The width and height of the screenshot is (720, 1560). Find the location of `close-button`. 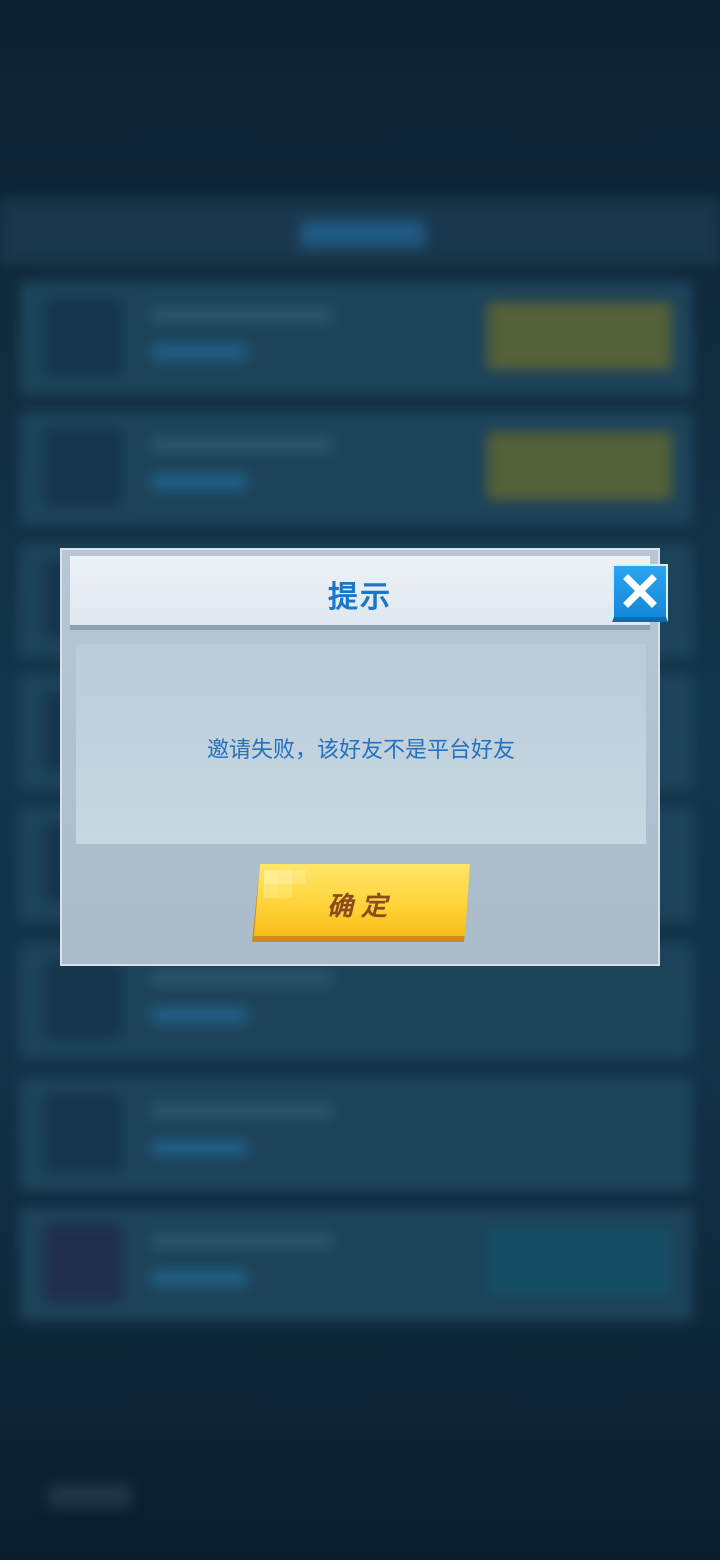

close-button is located at coordinates (640, 593).